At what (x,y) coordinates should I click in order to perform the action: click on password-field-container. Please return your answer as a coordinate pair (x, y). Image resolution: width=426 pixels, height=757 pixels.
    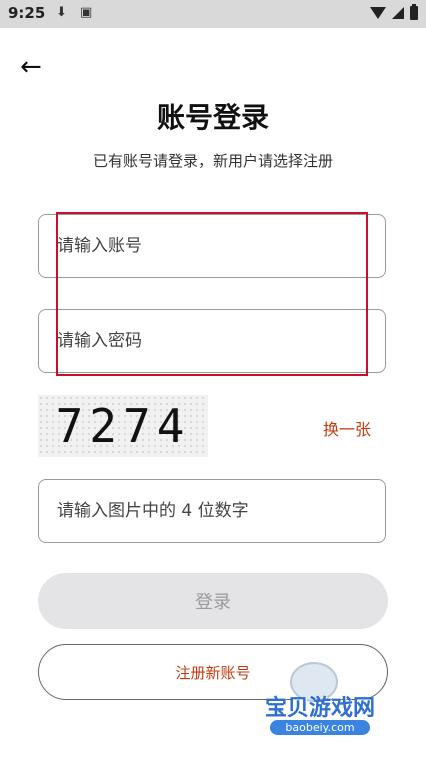
    Looking at the image, I should click on (212, 341).